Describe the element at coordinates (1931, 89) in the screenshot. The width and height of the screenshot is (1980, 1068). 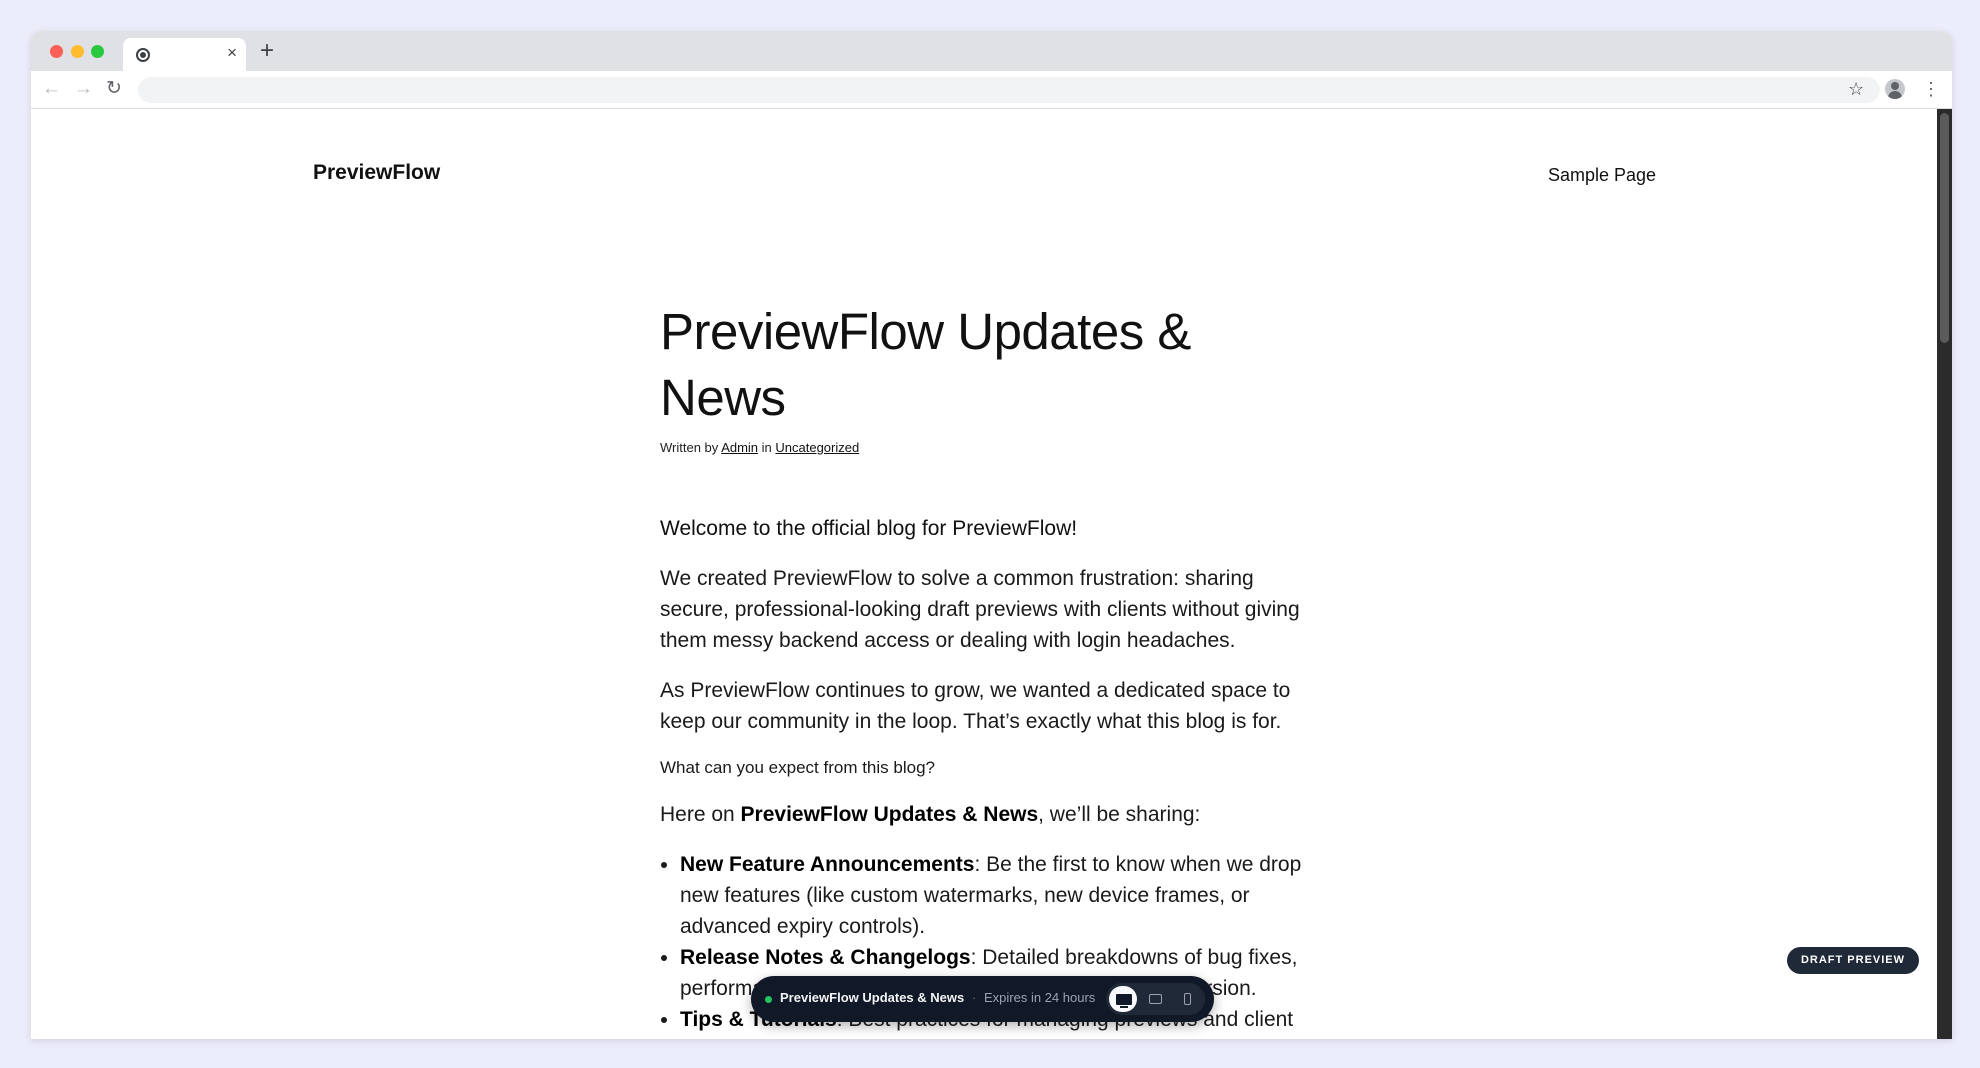
I see `browser-menu-icon: ⋮` at that location.